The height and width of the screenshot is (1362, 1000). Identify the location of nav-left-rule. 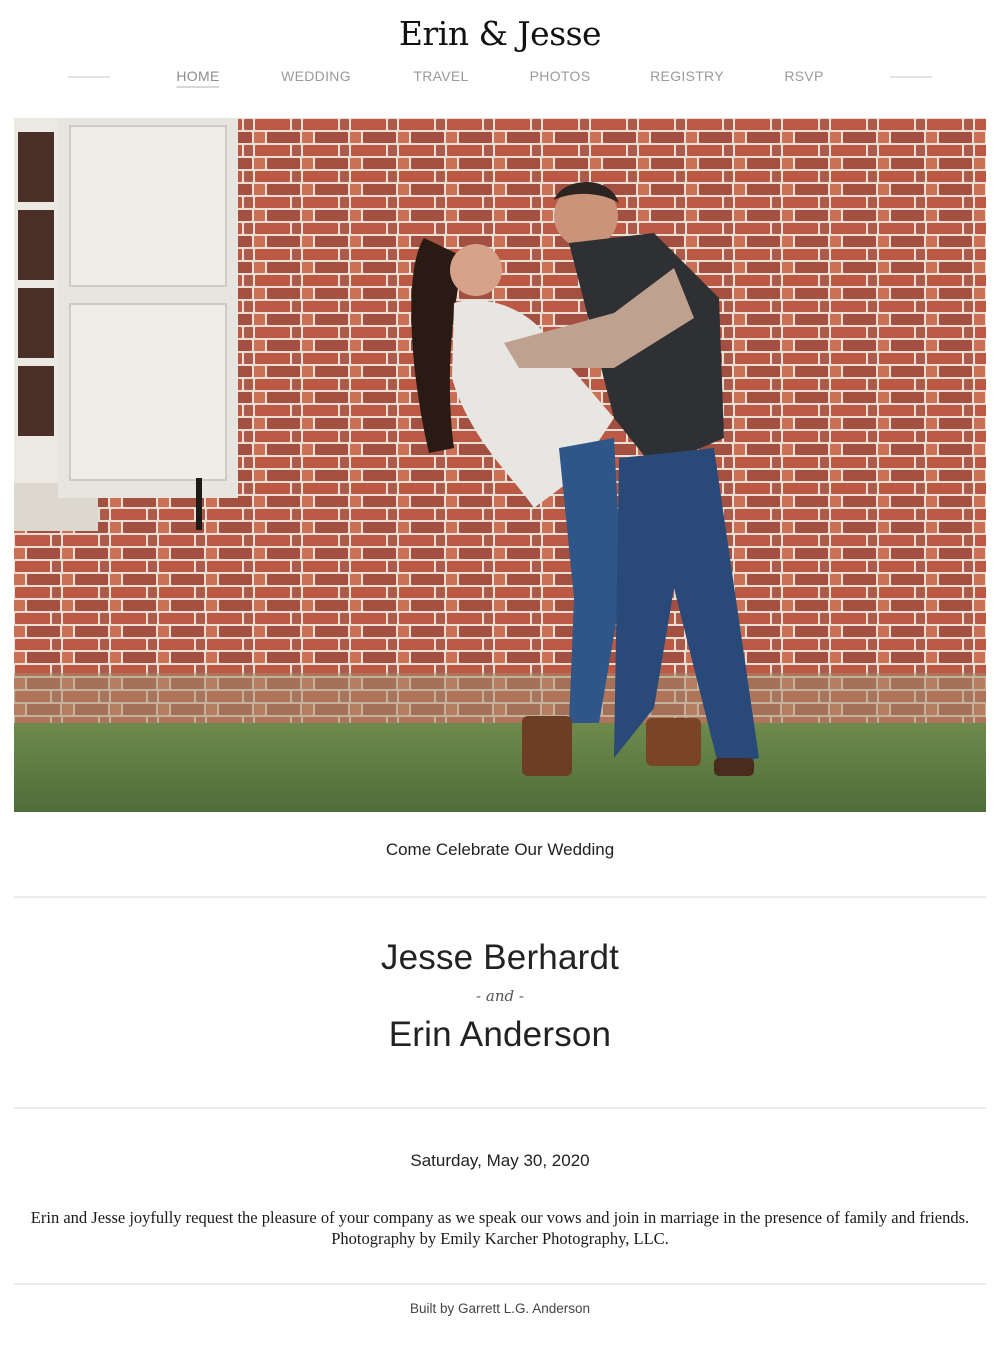
(89, 77).